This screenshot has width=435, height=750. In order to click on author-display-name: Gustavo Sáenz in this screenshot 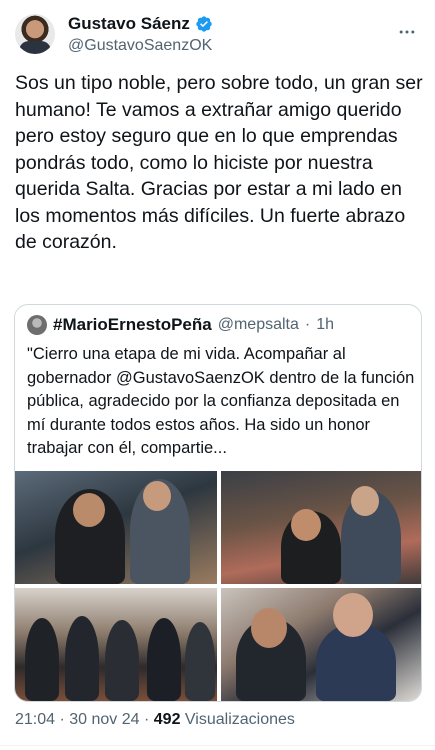, I will do `click(129, 24)`.